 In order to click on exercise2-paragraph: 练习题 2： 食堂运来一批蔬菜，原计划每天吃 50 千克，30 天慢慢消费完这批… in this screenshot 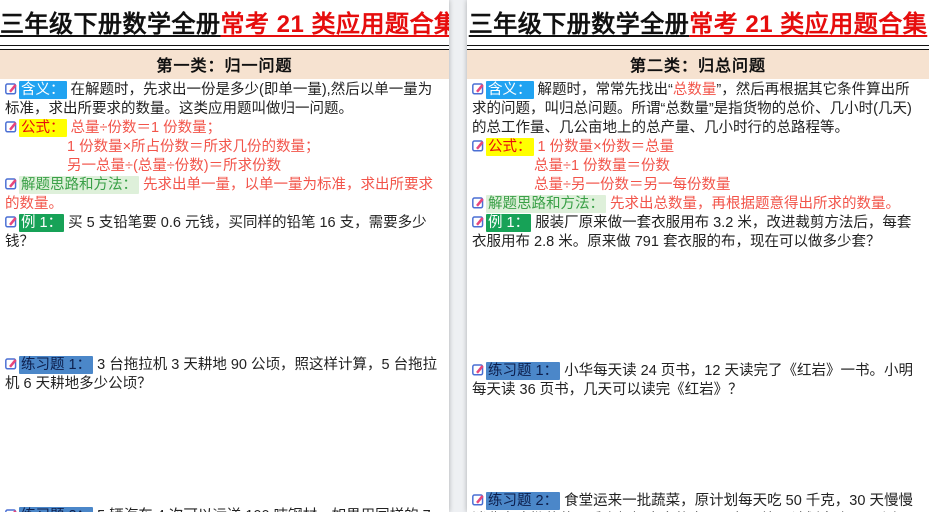, I will do `click(697, 502)`.